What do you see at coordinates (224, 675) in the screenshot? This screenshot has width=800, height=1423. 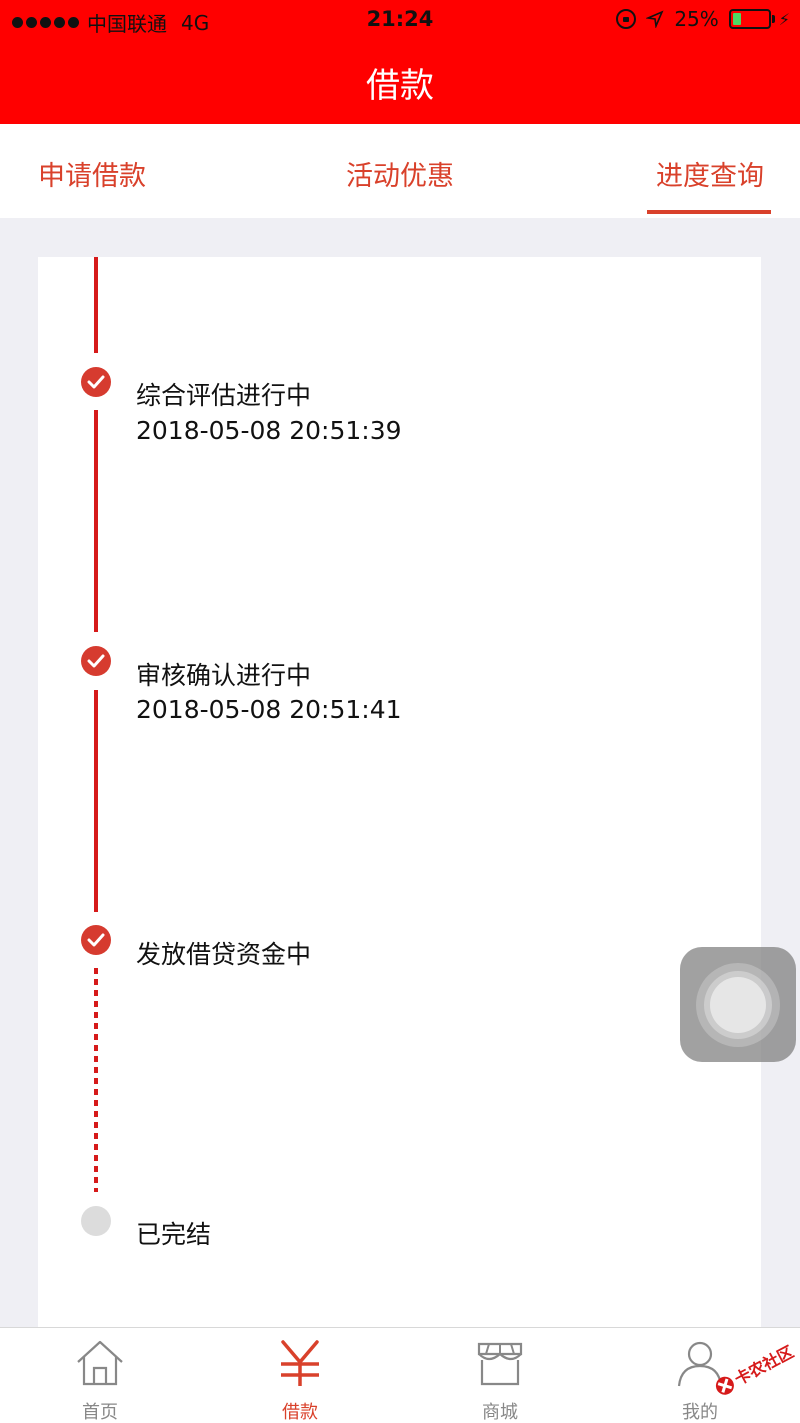 I see `step-title: 审核确认进行中` at bounding box center [224, 675].